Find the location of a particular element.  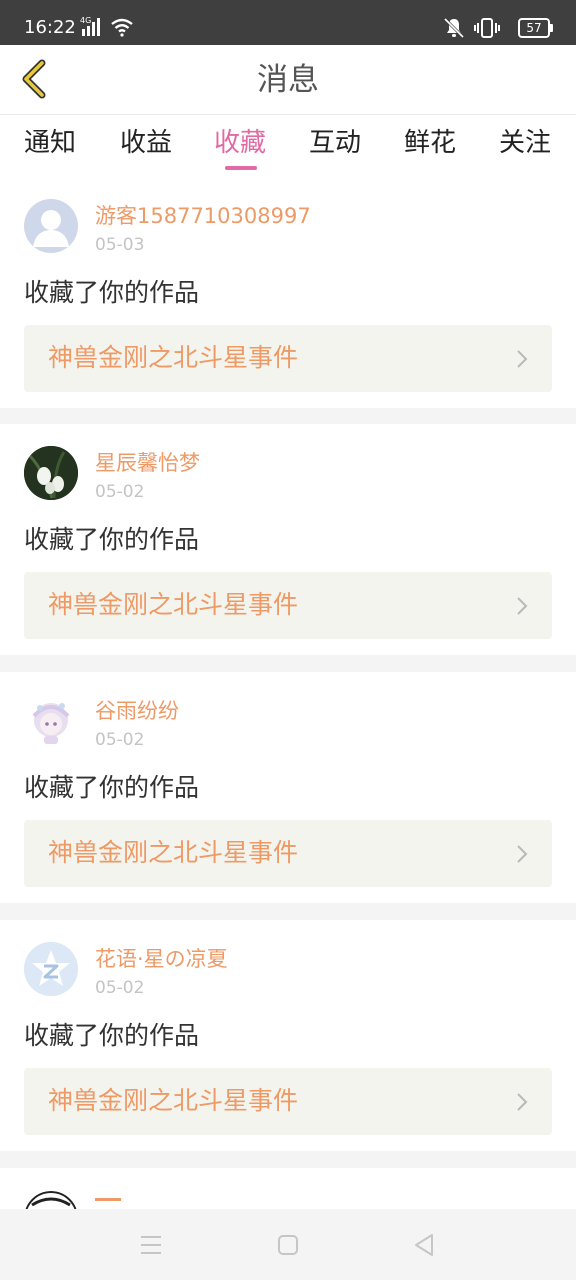

battery-level: 57 is located at coordinates (534, 28).